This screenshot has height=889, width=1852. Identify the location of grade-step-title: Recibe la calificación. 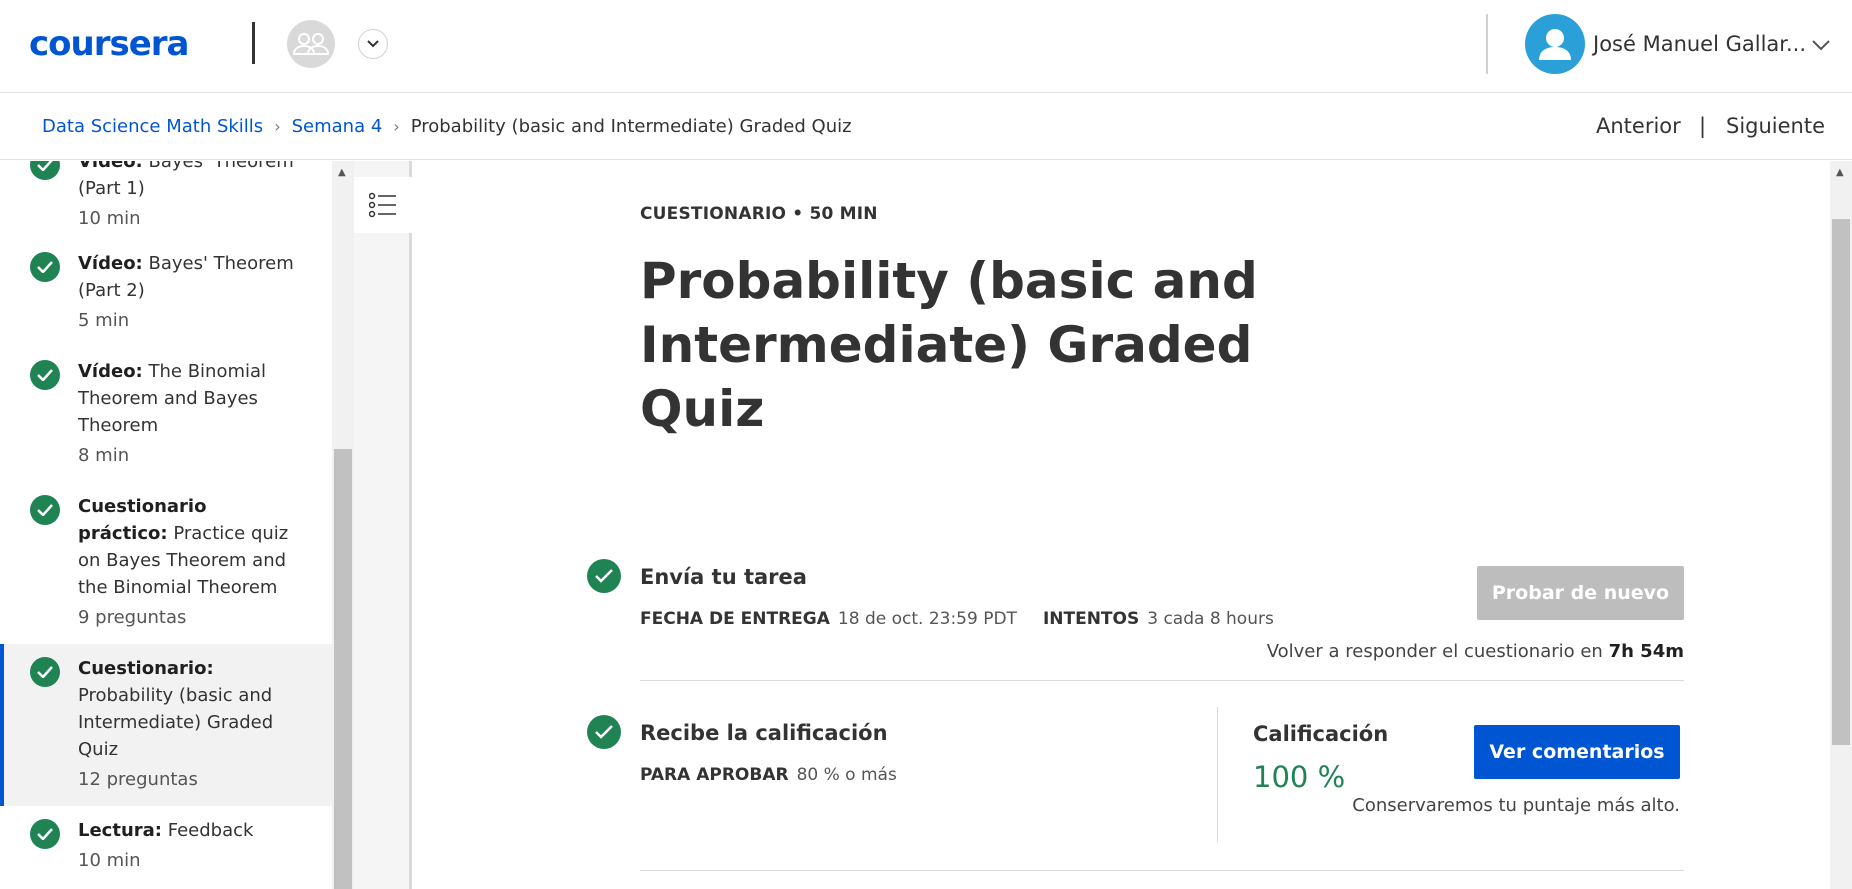
(764, 733).